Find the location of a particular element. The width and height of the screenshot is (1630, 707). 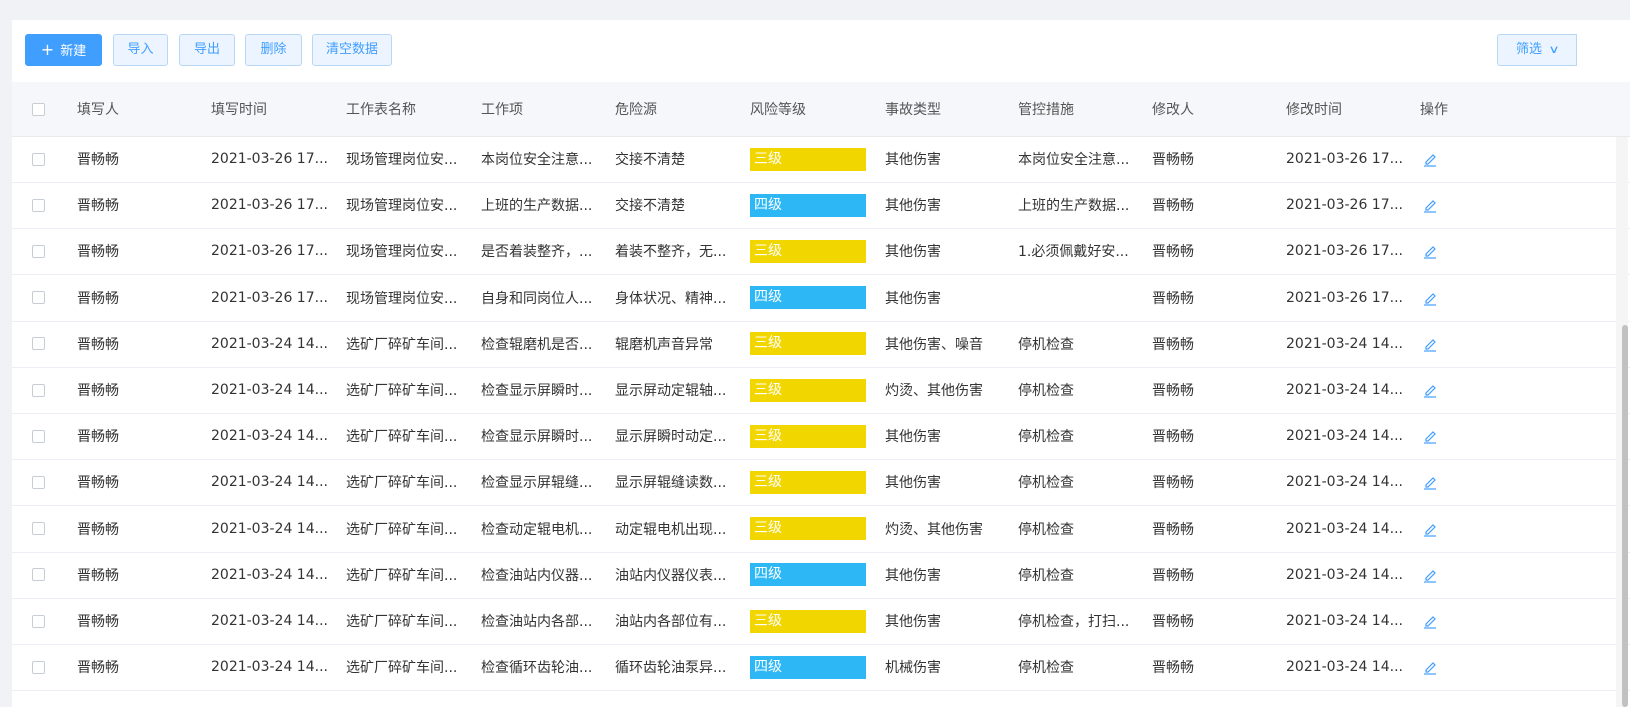

accident-type-cell: 其他伤害、噪音 is located at coordinates (934, 344).